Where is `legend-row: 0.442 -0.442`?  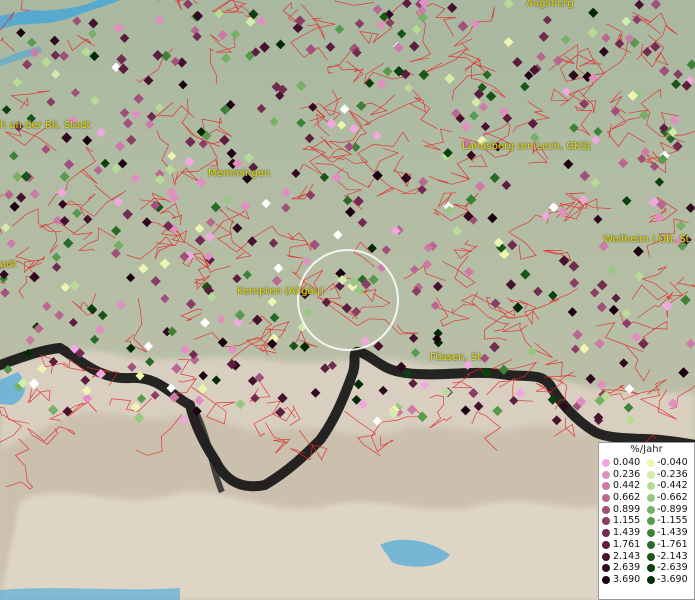 legend-row: 0.442 -0.442 is located at coordinates (646, 486).